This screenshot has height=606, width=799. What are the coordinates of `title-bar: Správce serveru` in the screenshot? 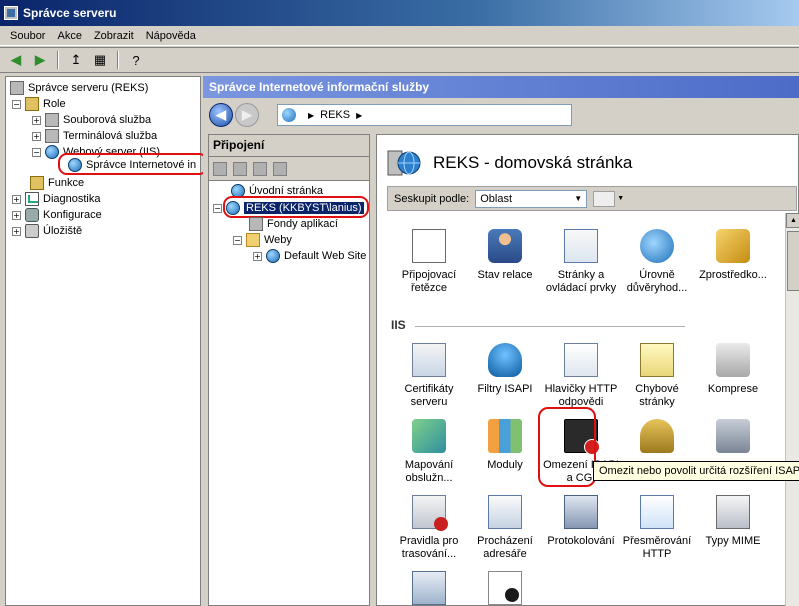 It's located at (399, 13).